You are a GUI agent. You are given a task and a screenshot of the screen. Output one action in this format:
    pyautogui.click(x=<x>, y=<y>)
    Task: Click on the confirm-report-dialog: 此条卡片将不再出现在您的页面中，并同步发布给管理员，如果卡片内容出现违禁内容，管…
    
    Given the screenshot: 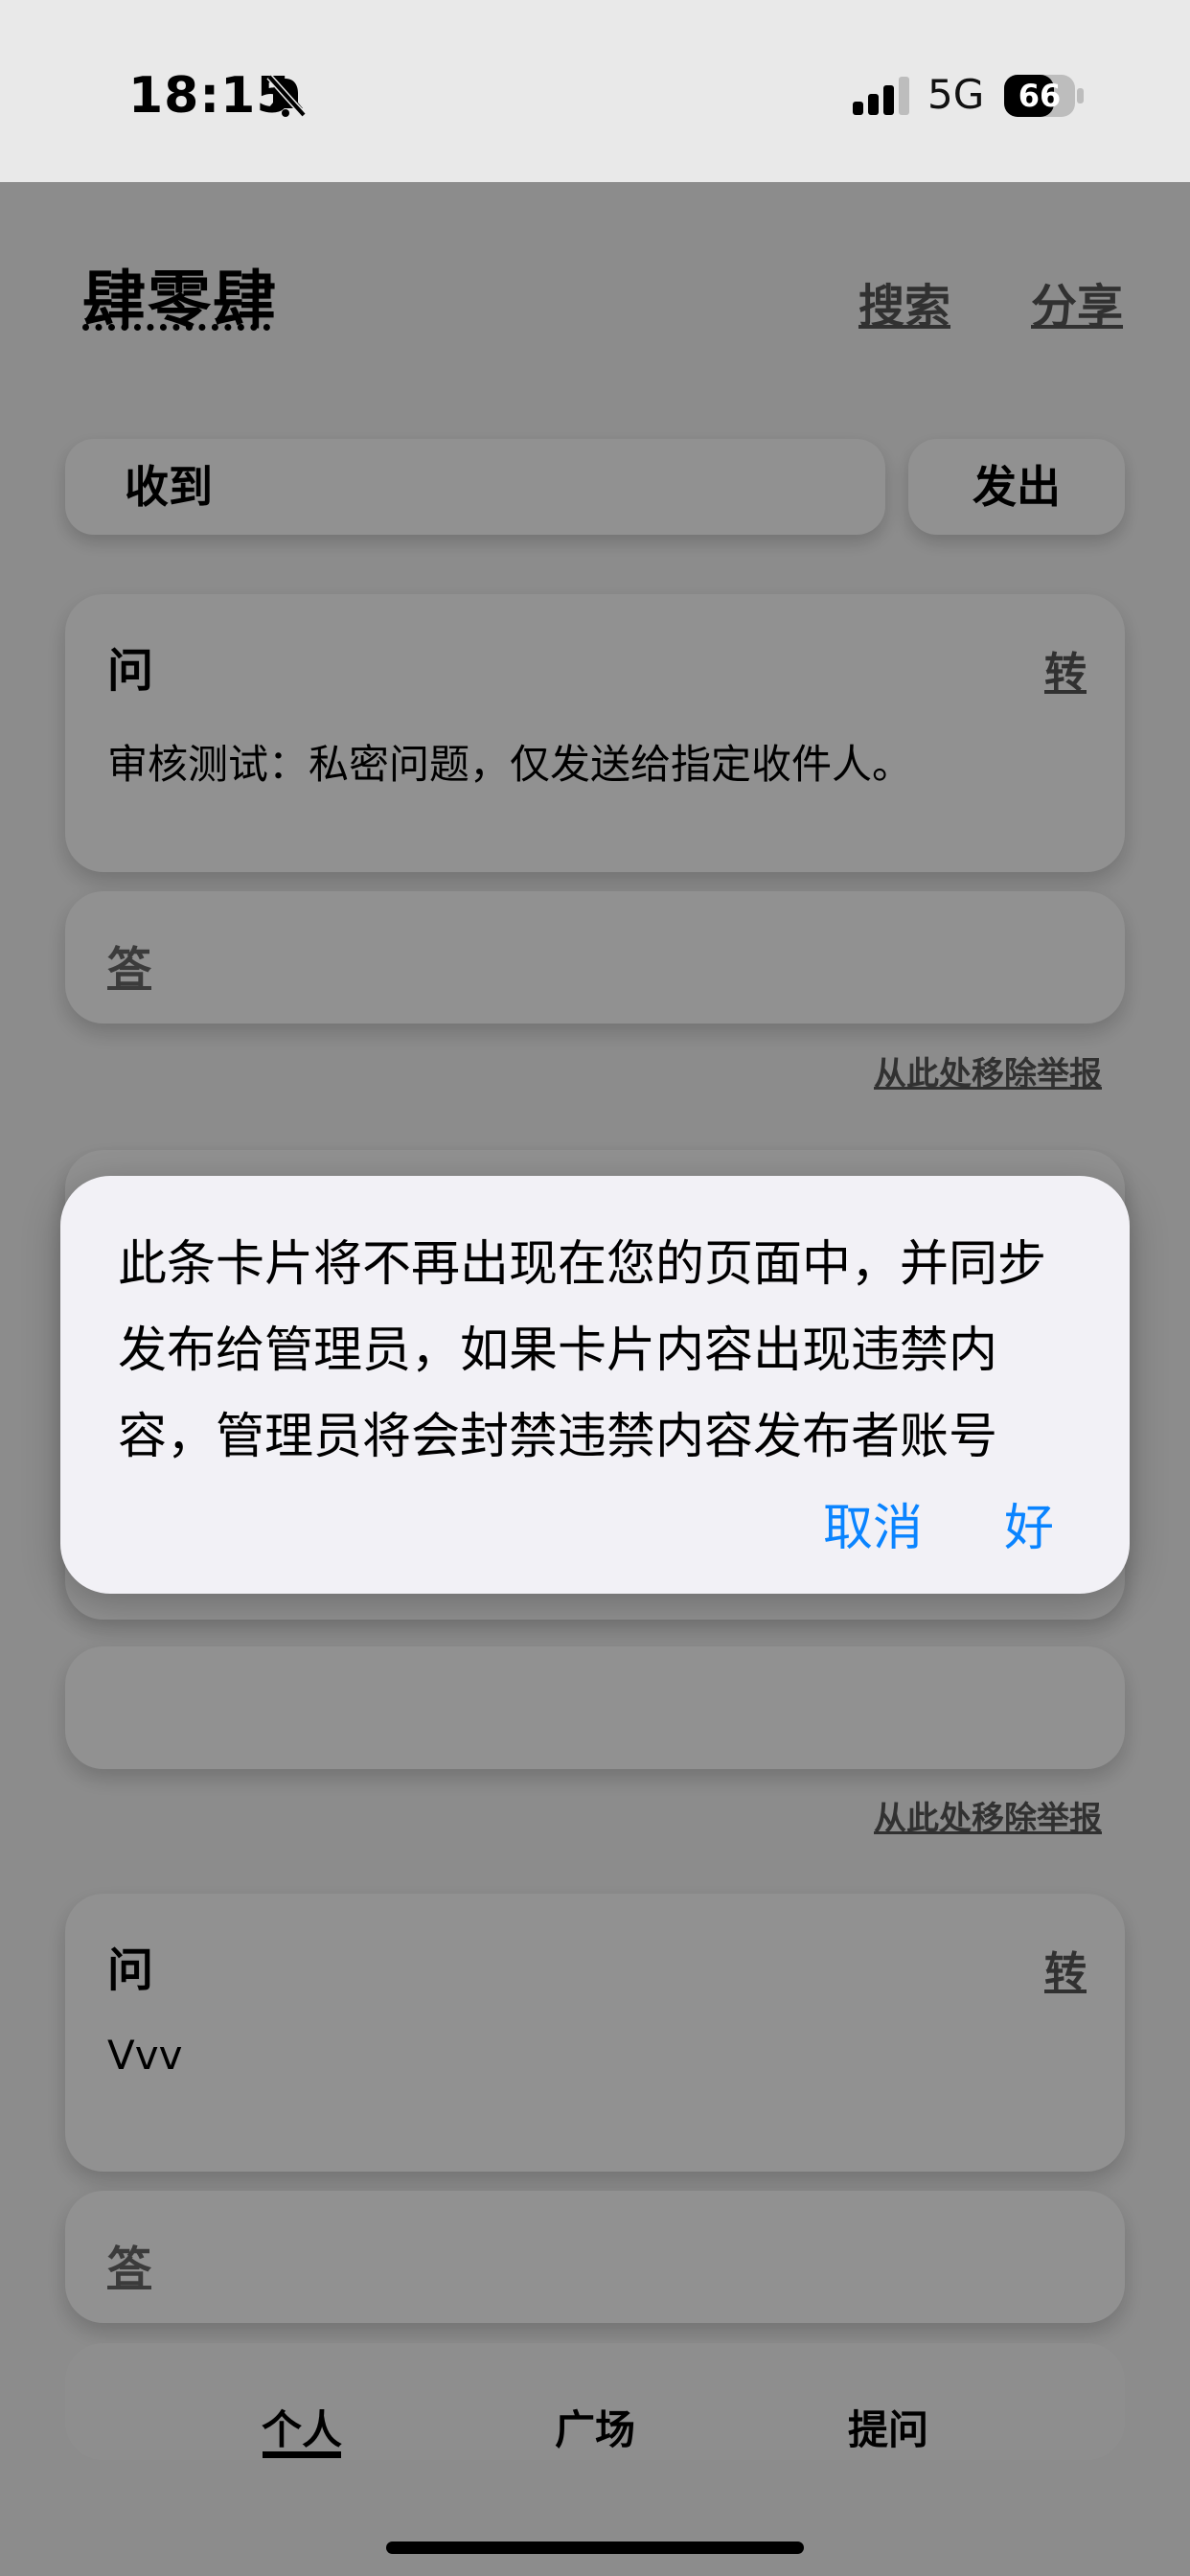 What is the action you would take?
    pyautogui.click(x=595, y=1385)
    